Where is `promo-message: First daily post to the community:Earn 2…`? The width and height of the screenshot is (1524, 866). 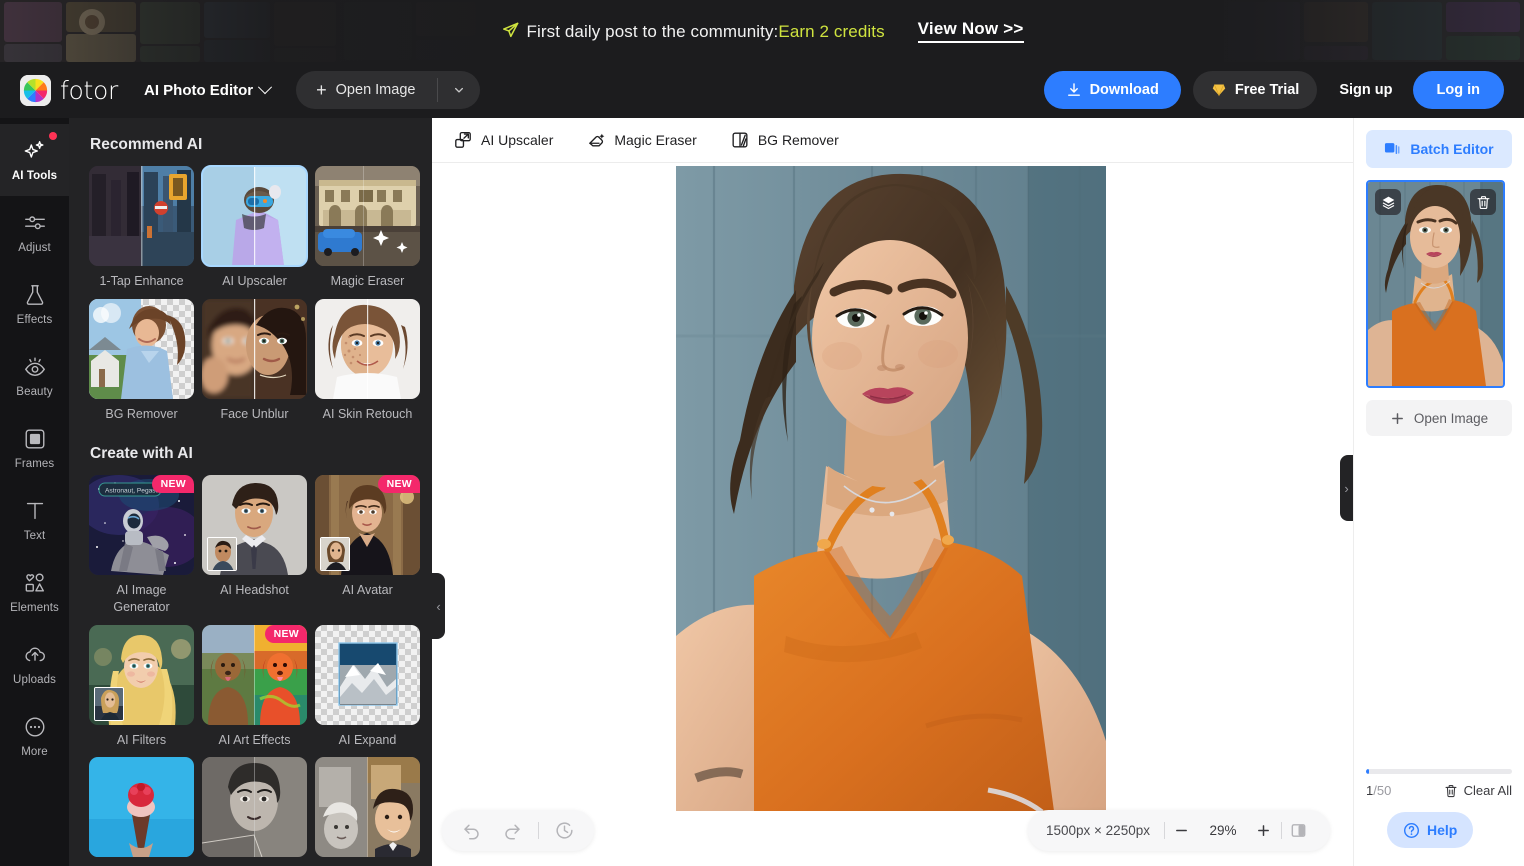 promo-message: First daily post to the community:Earn 2… is located at coordinates (693, 31).